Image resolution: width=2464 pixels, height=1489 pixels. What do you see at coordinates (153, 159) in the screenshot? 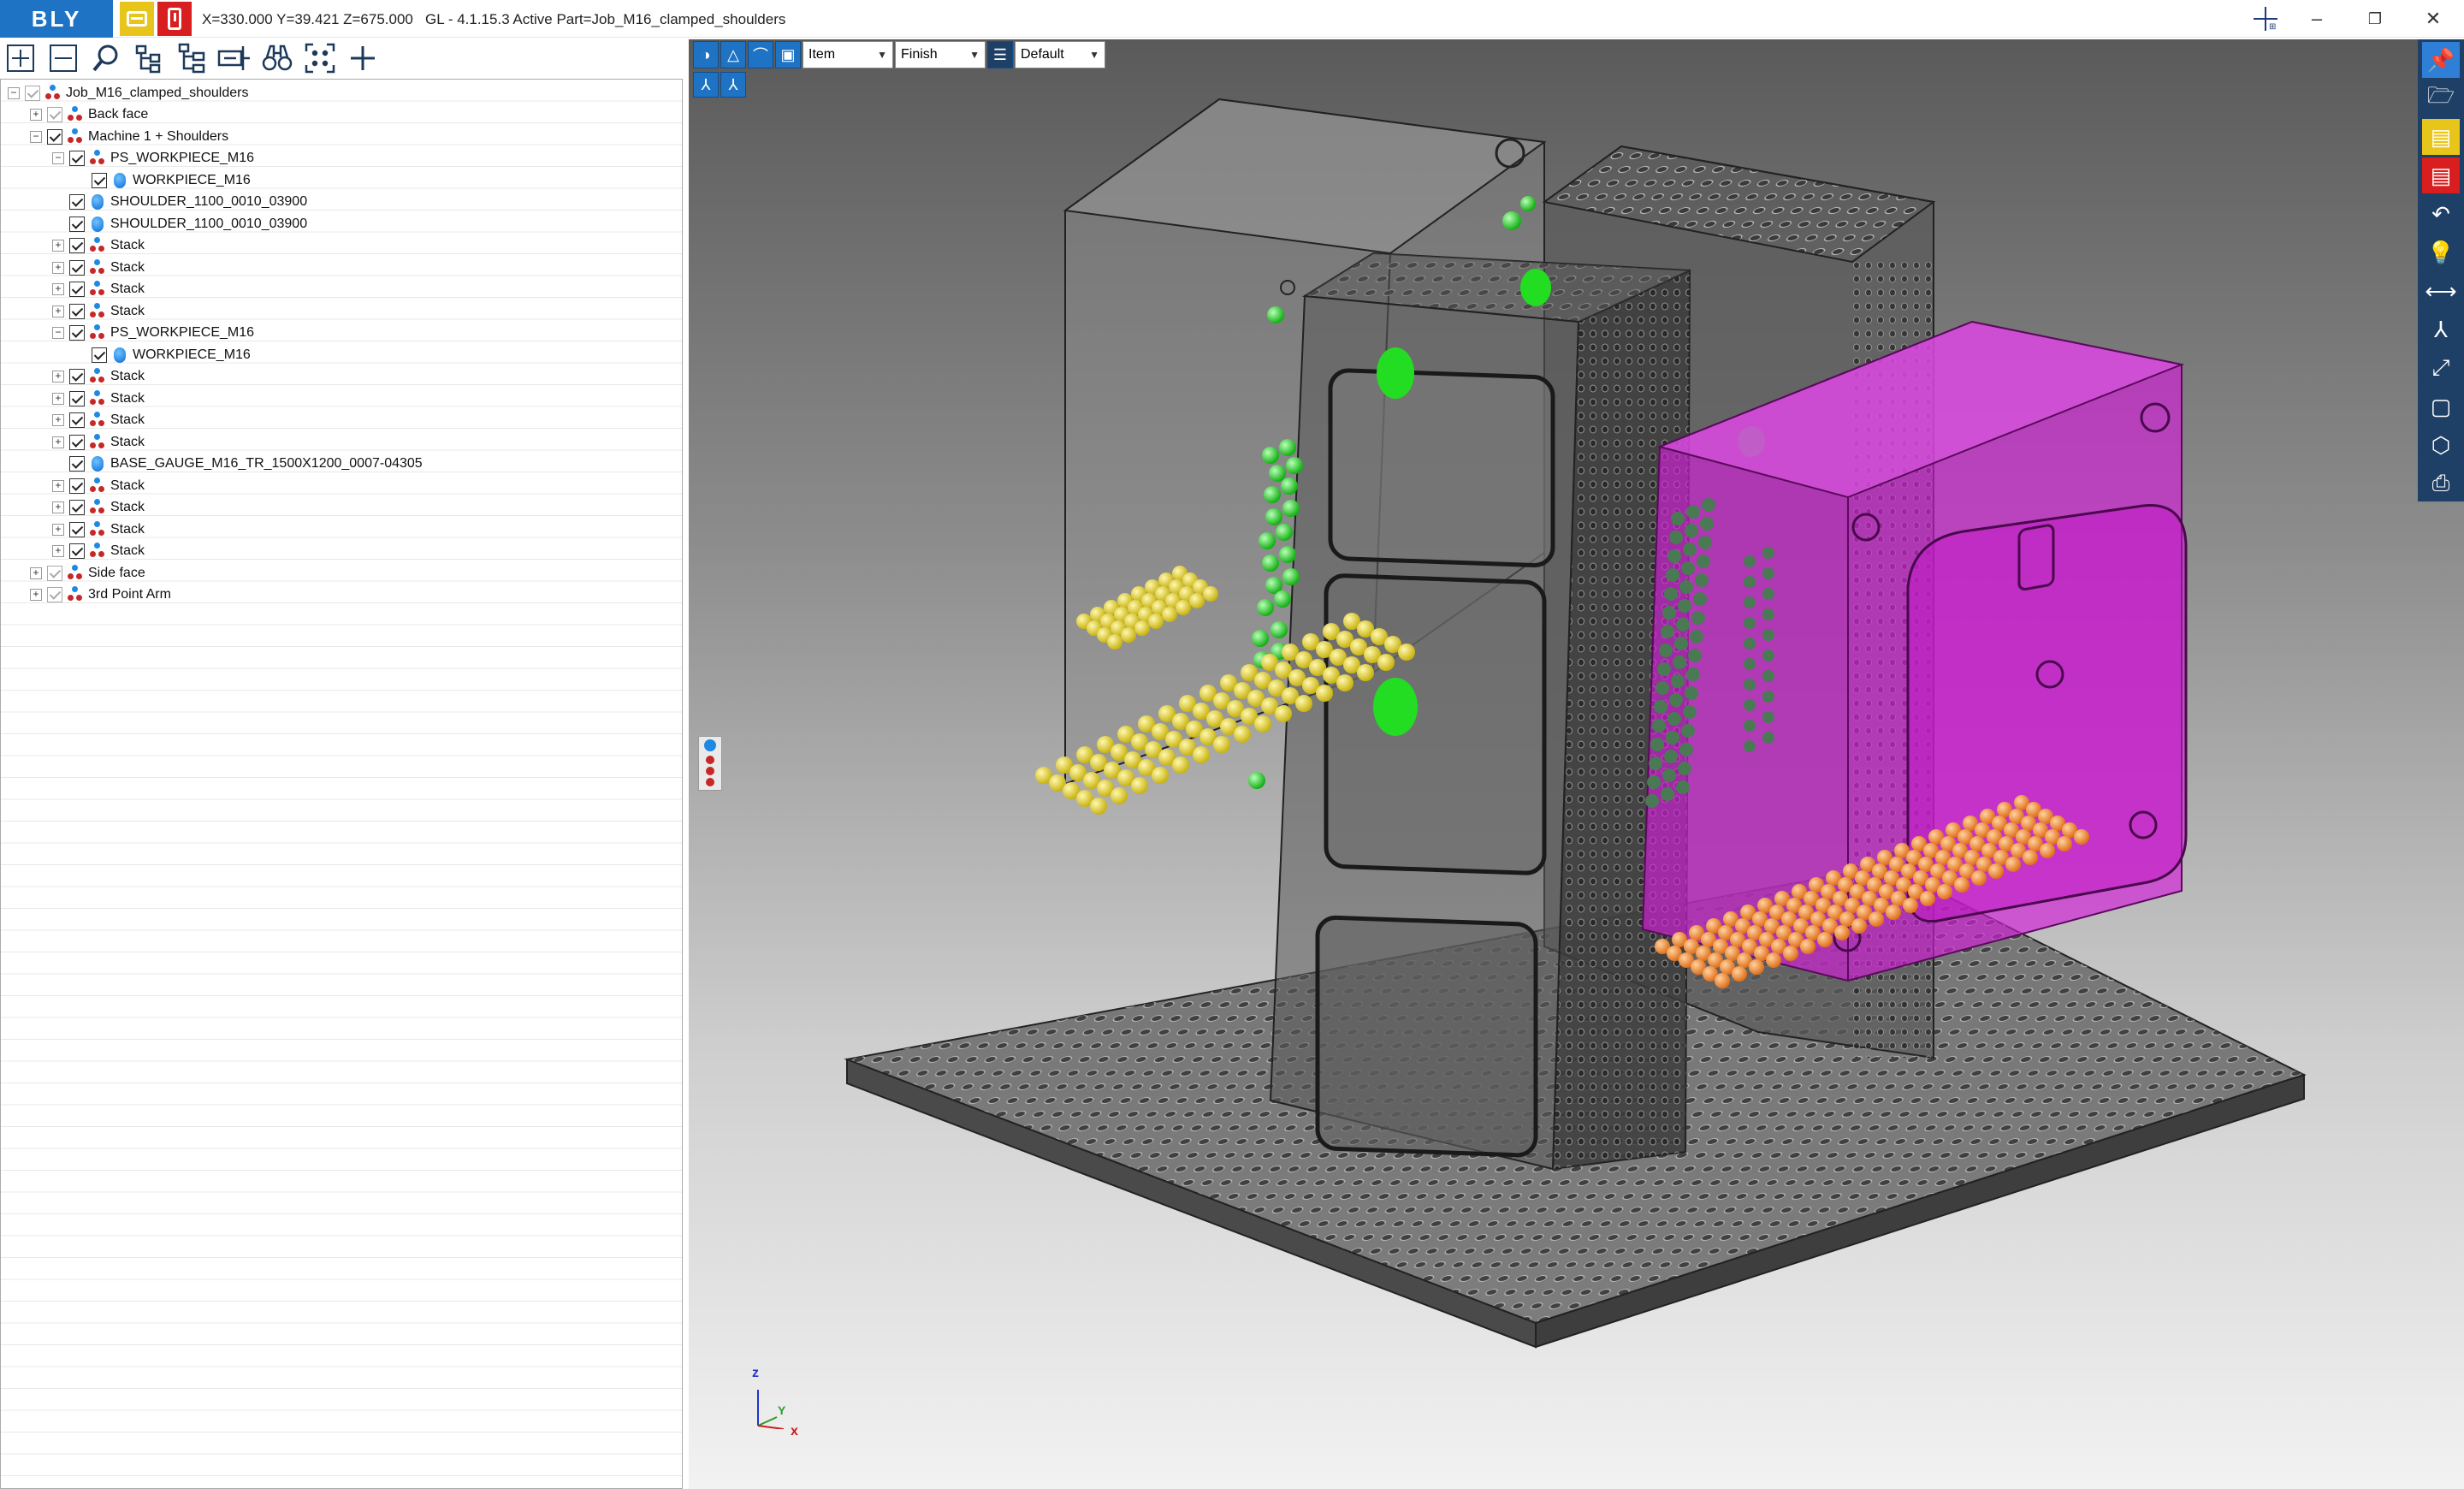
I see `tree-row: − PS_WORKPIECE_M16` at bounding box center [153, 159].